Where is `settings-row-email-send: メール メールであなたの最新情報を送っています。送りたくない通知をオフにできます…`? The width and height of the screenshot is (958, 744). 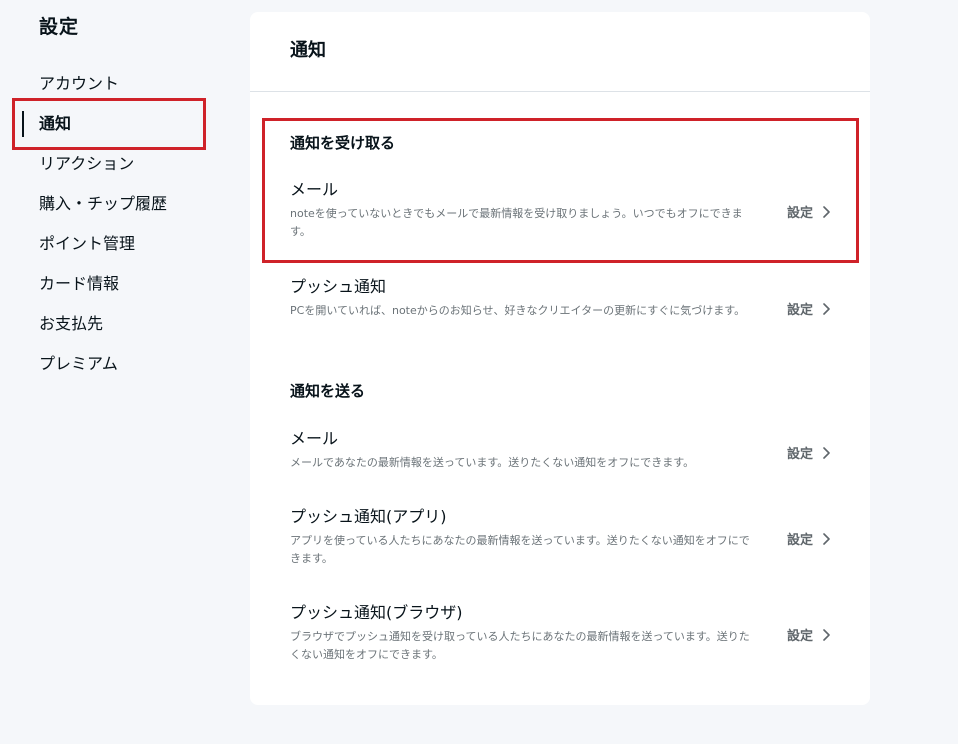
settings-row-email-send: メール メールであなたの最新情報を送っています。送りたくない通知をオフにできます… is located at coordinates (560, 450).